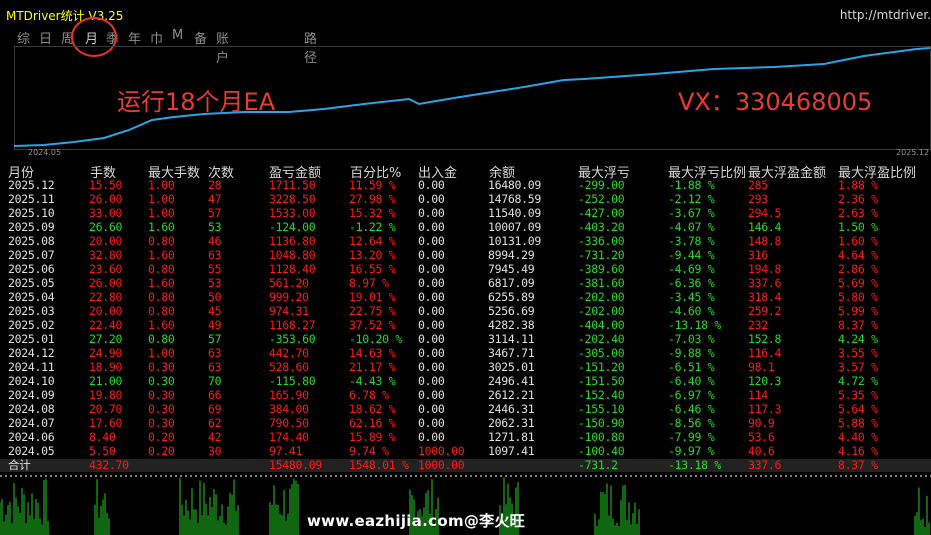 The height and width of the screenshot is (535, 931). Describe the element at coordinates (106, 199) in the screenshot. I see `cell: 26.00` at that location.